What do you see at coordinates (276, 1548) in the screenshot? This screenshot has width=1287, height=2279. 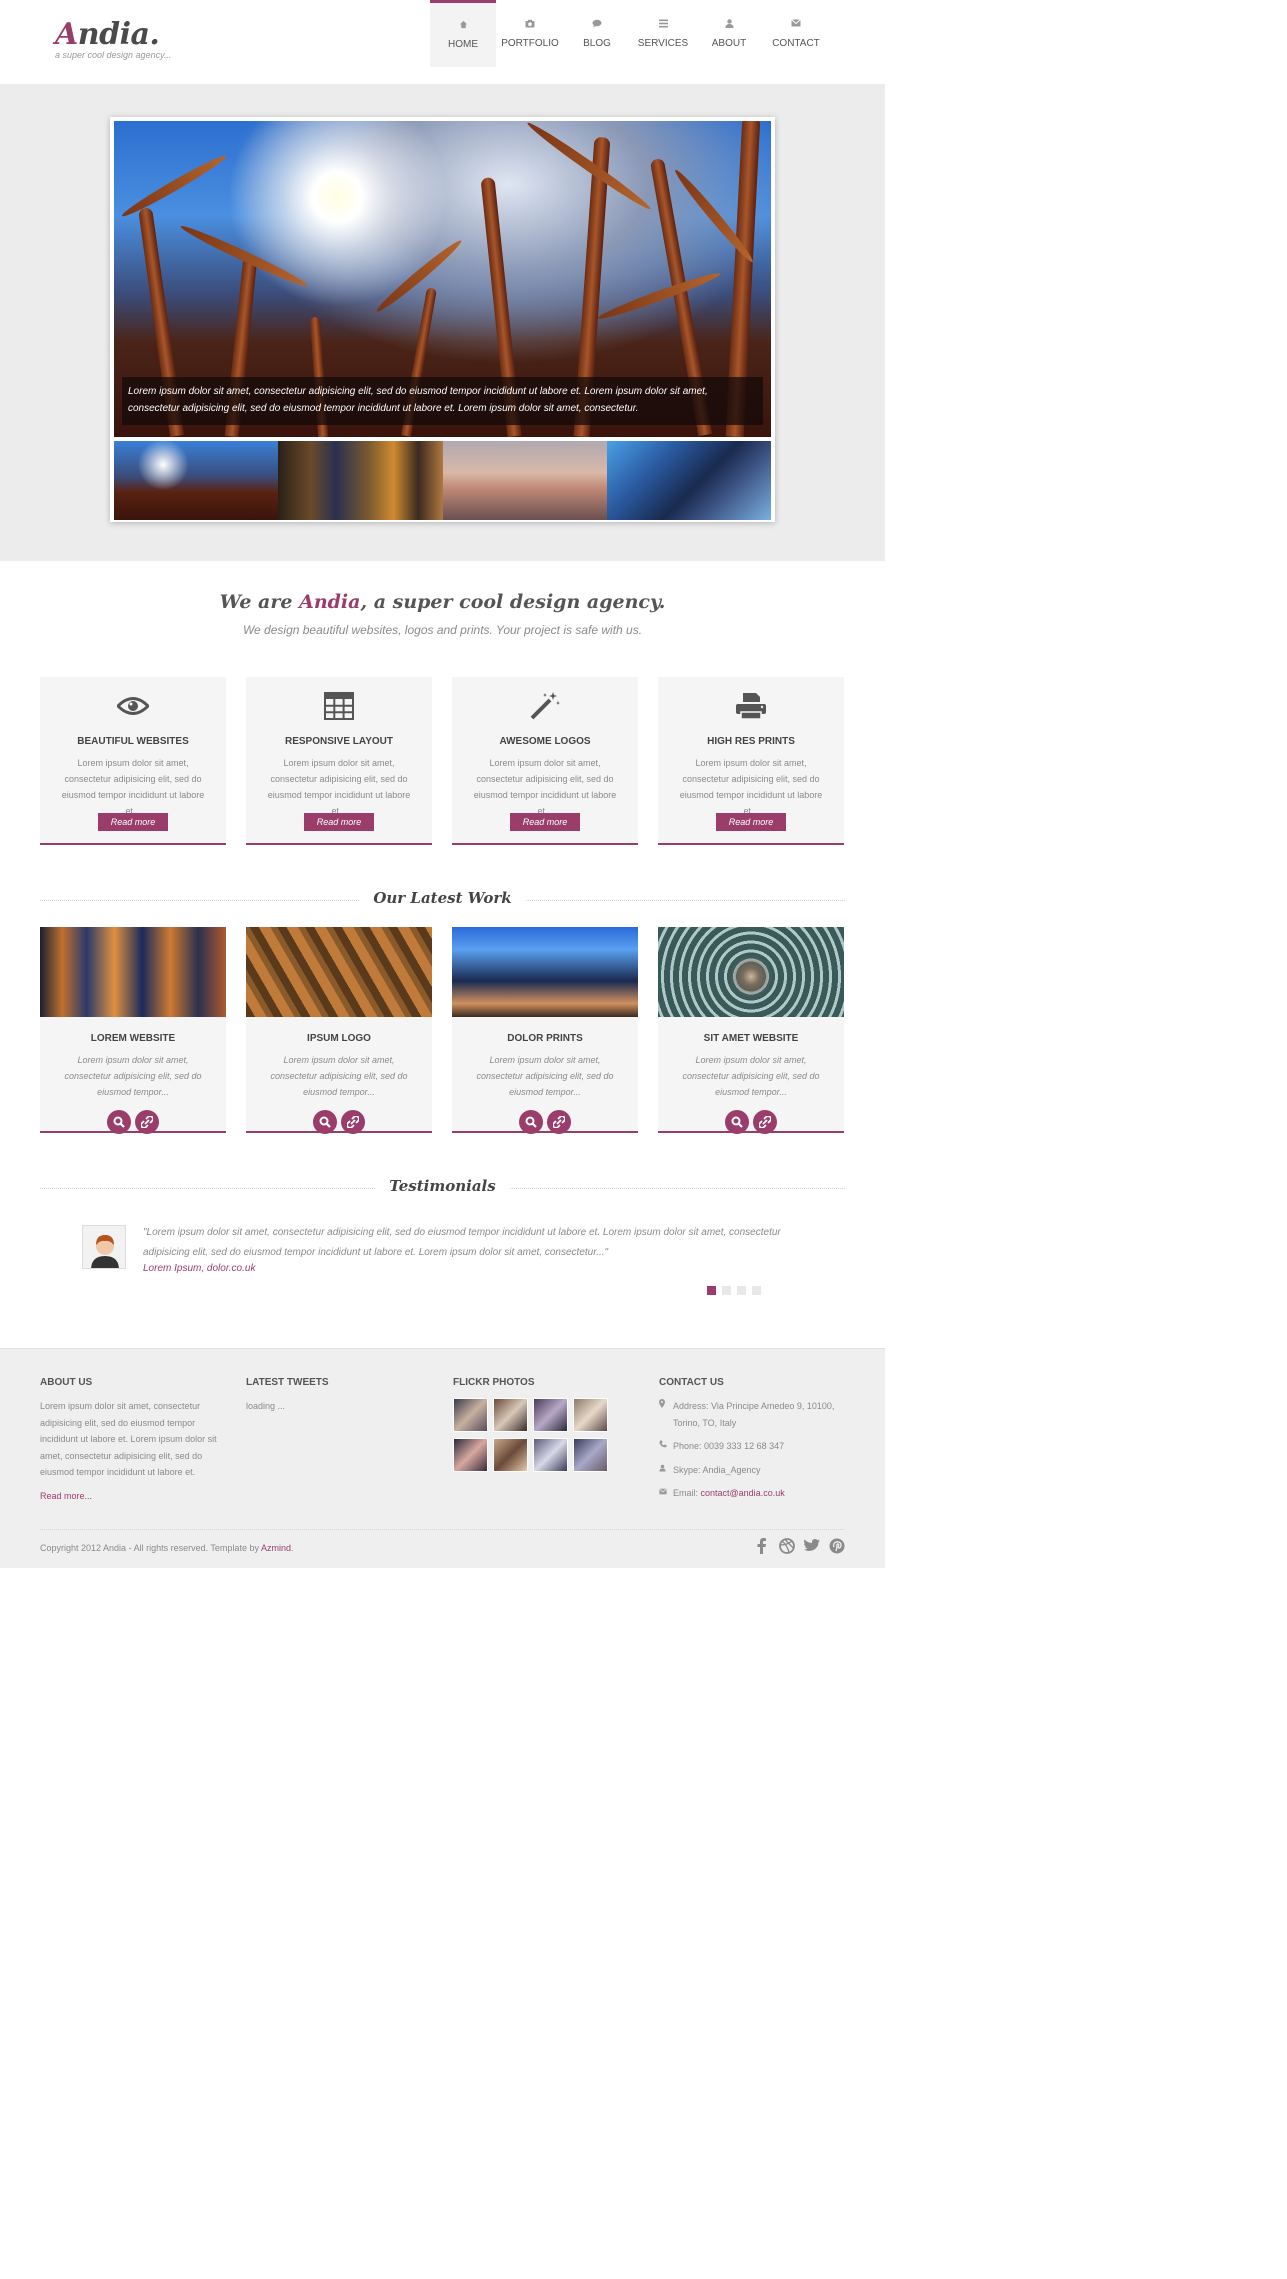 I see `template-author-link: Azmind` at bounding box center [276, 1548].